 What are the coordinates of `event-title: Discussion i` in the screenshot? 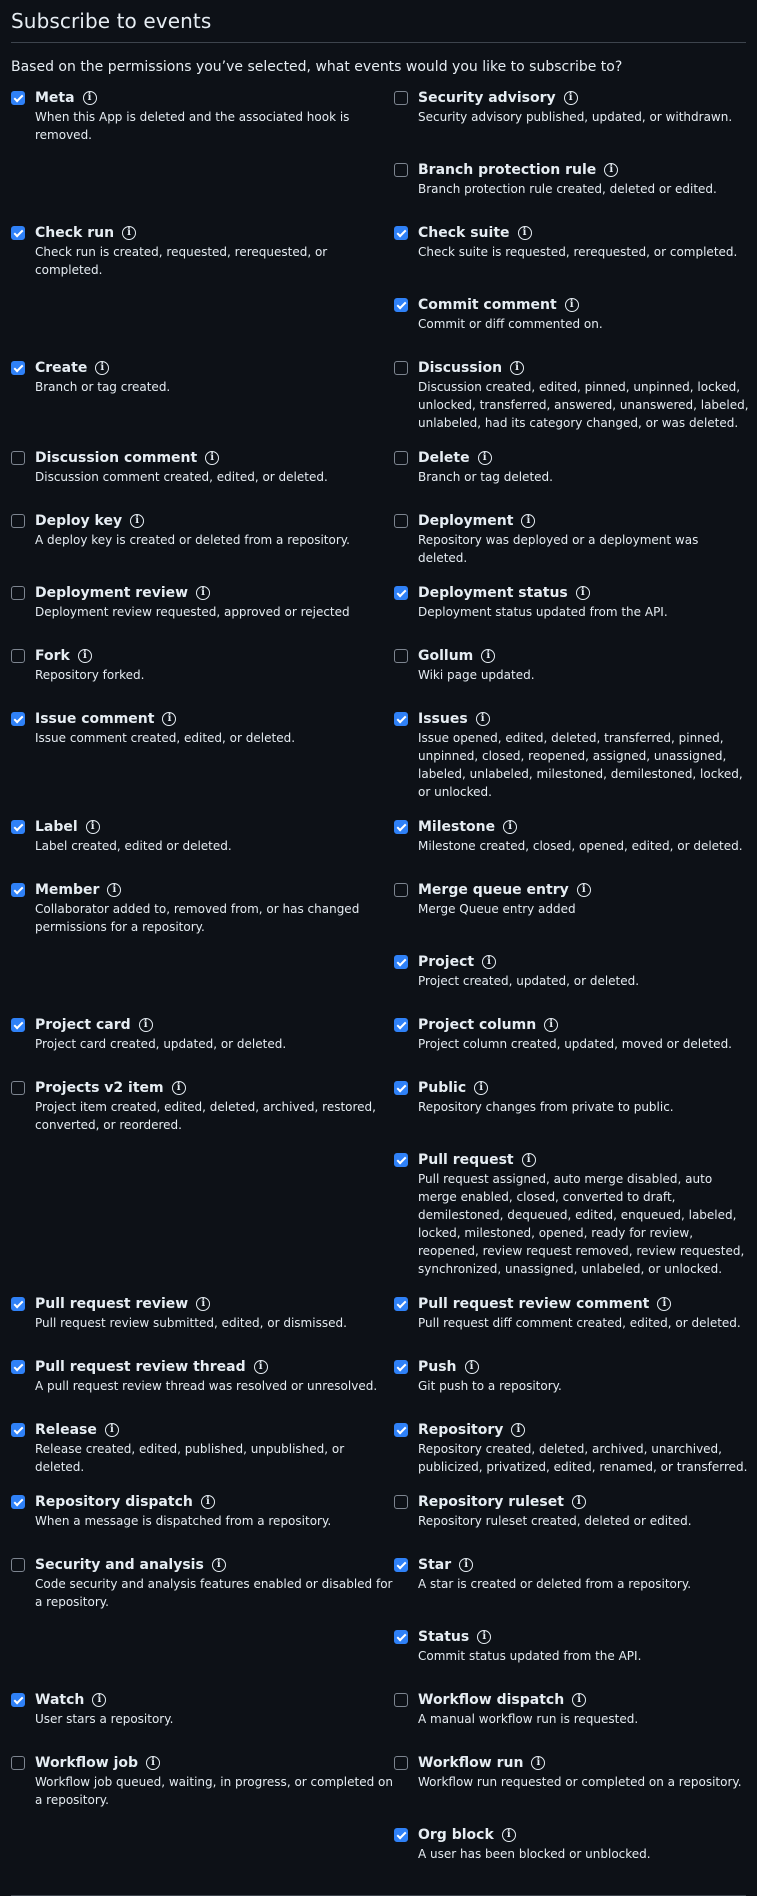 It's located at (584, 368).